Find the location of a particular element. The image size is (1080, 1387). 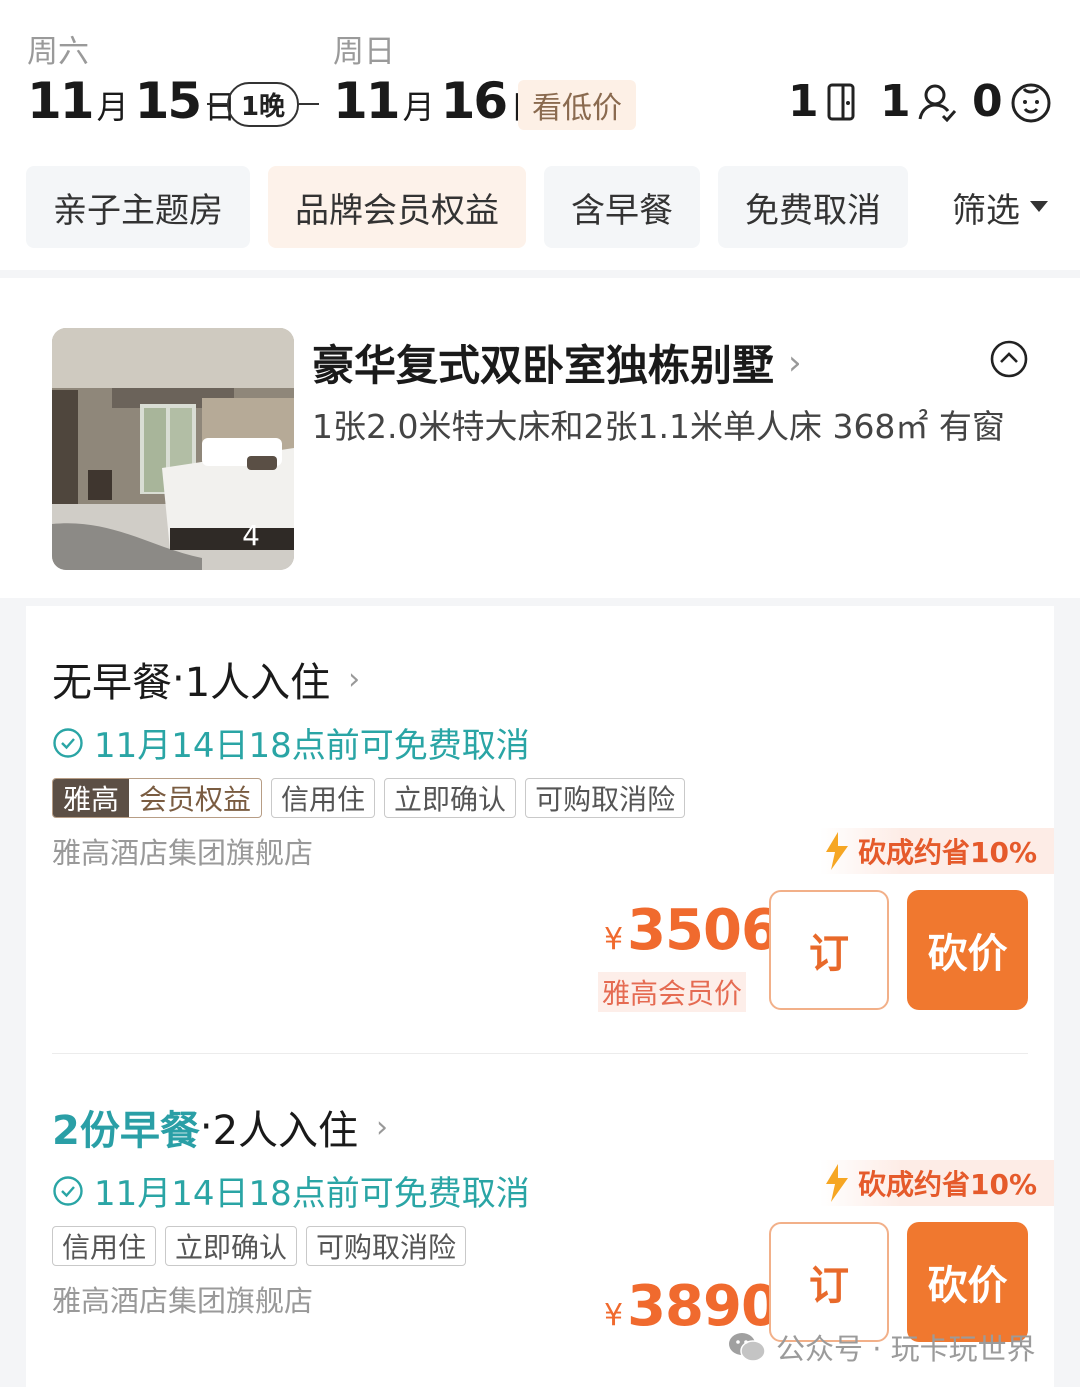

rate-plan-2-book-button: 订 is located at coordinates (829, 1282).